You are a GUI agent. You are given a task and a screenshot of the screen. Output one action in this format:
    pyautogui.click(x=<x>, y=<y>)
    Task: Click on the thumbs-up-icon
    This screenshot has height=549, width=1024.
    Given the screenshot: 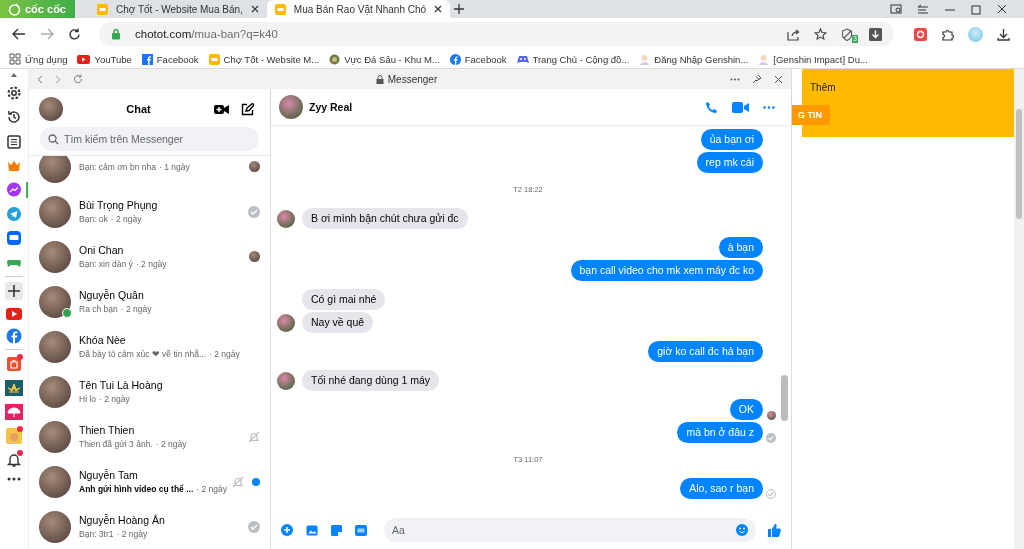 What is the action you would take?
    pyautogui.click(x=774, y=530)
    